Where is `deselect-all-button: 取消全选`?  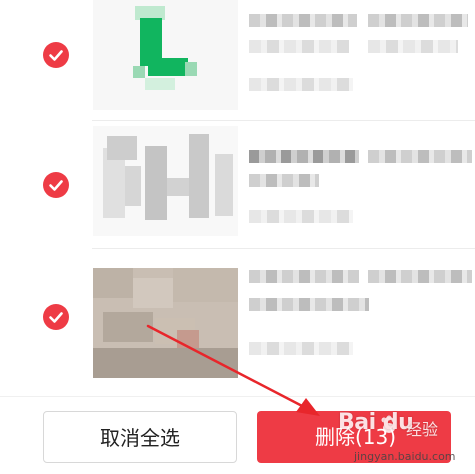 deselect-all-button: 取消全选 is located at coordinates (140, 437).